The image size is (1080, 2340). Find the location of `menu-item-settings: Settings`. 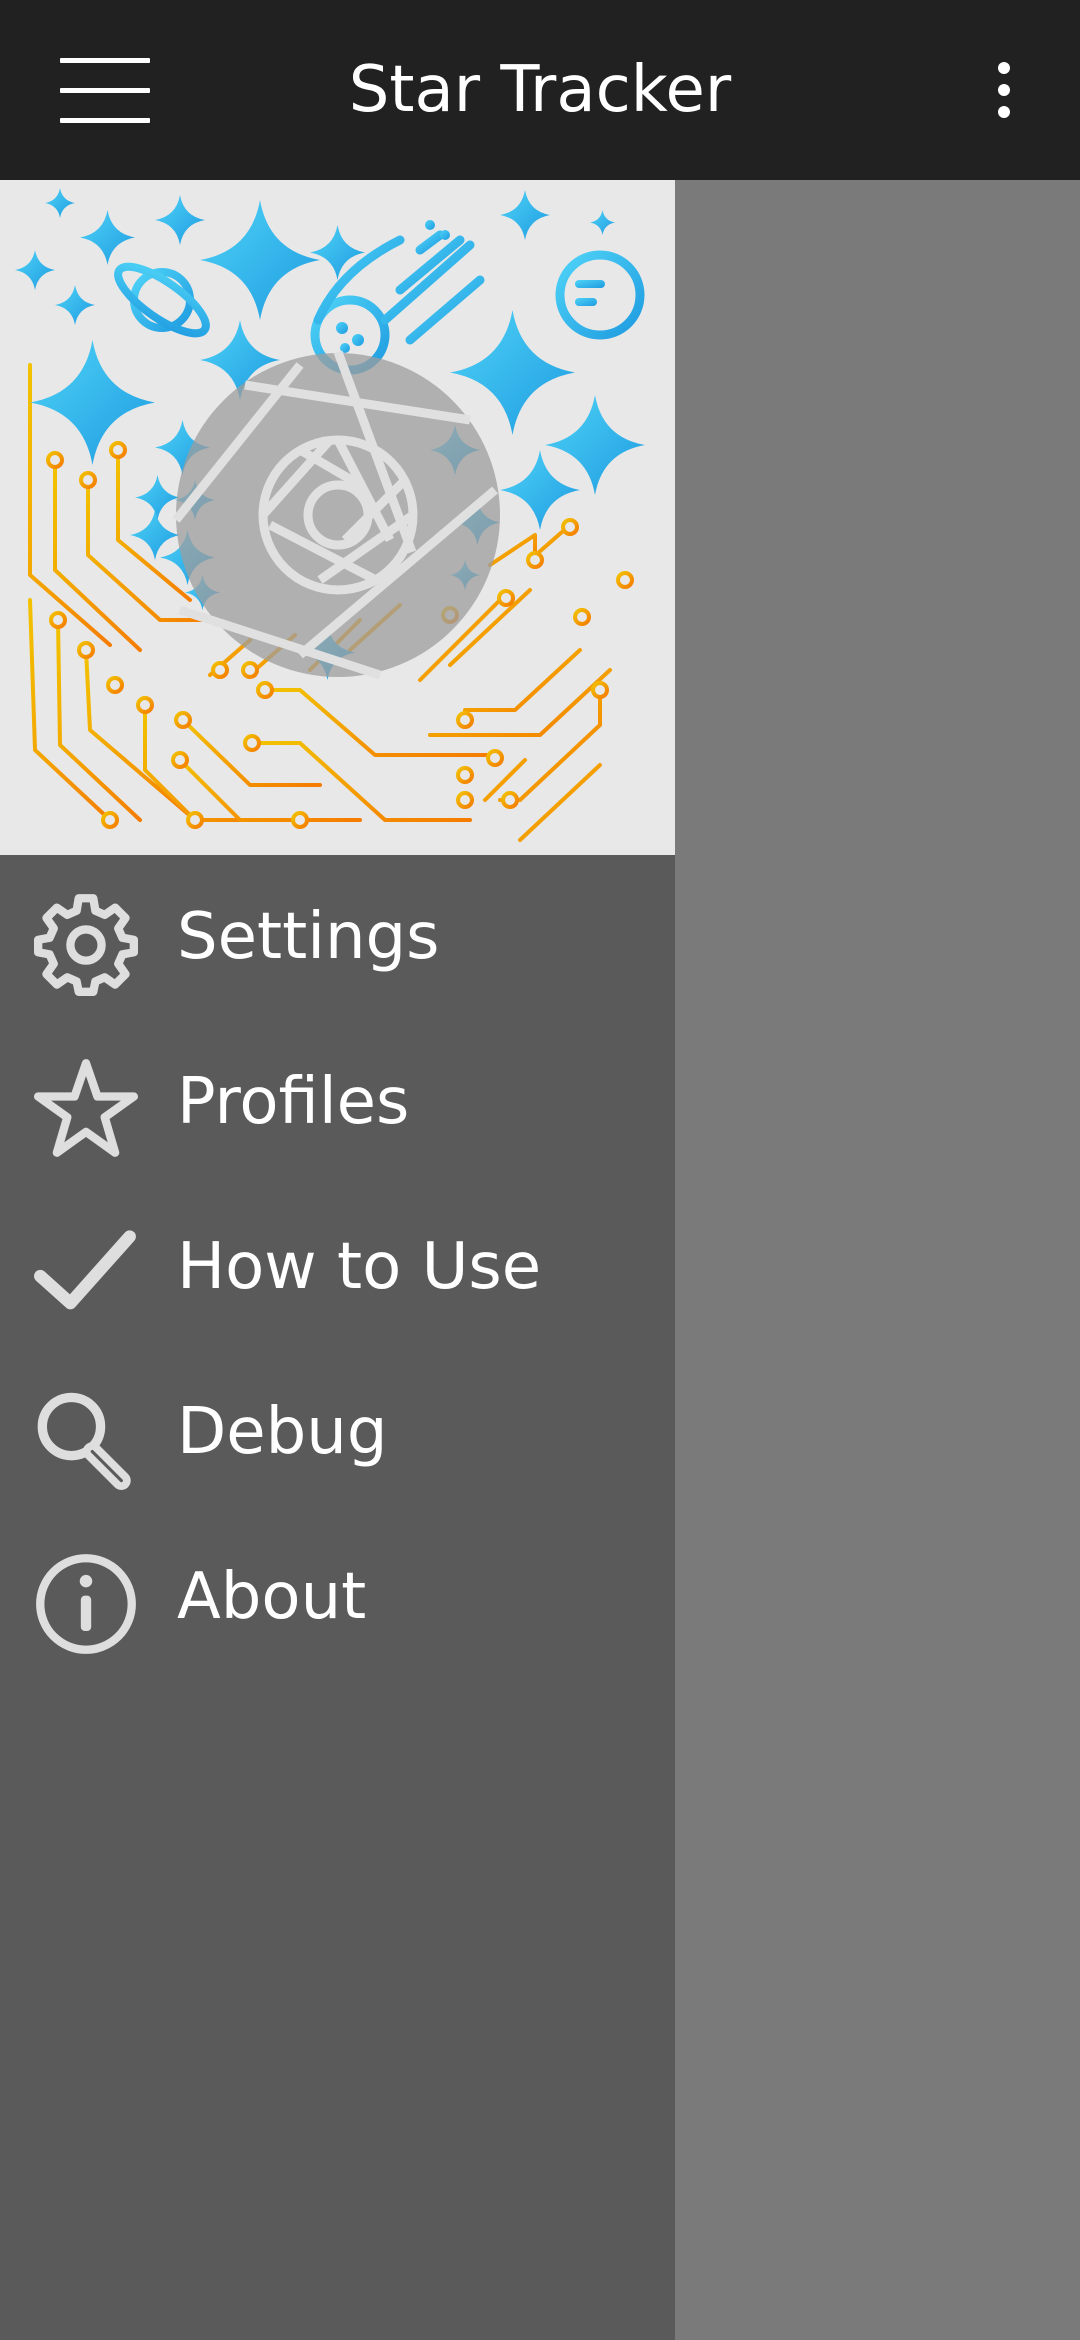

menu-item-settings: Settings is located at coordinates (337, 937).